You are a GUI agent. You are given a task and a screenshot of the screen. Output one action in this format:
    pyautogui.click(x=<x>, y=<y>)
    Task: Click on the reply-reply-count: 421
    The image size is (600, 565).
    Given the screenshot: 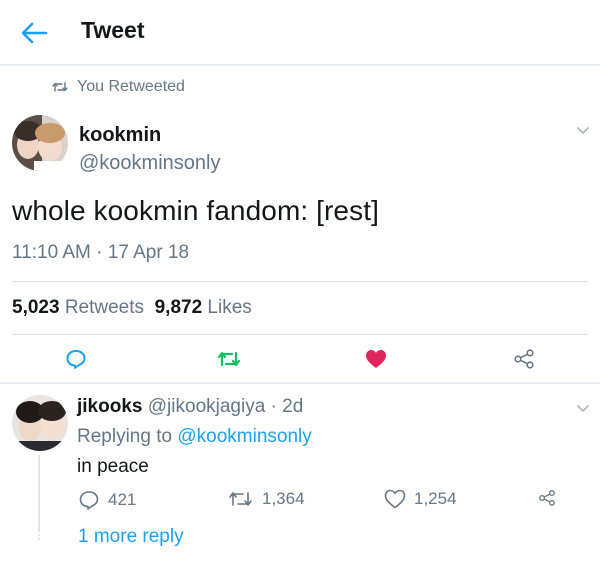 What is the action you would take?
    pyautogui.click(x=122, y=499)
    